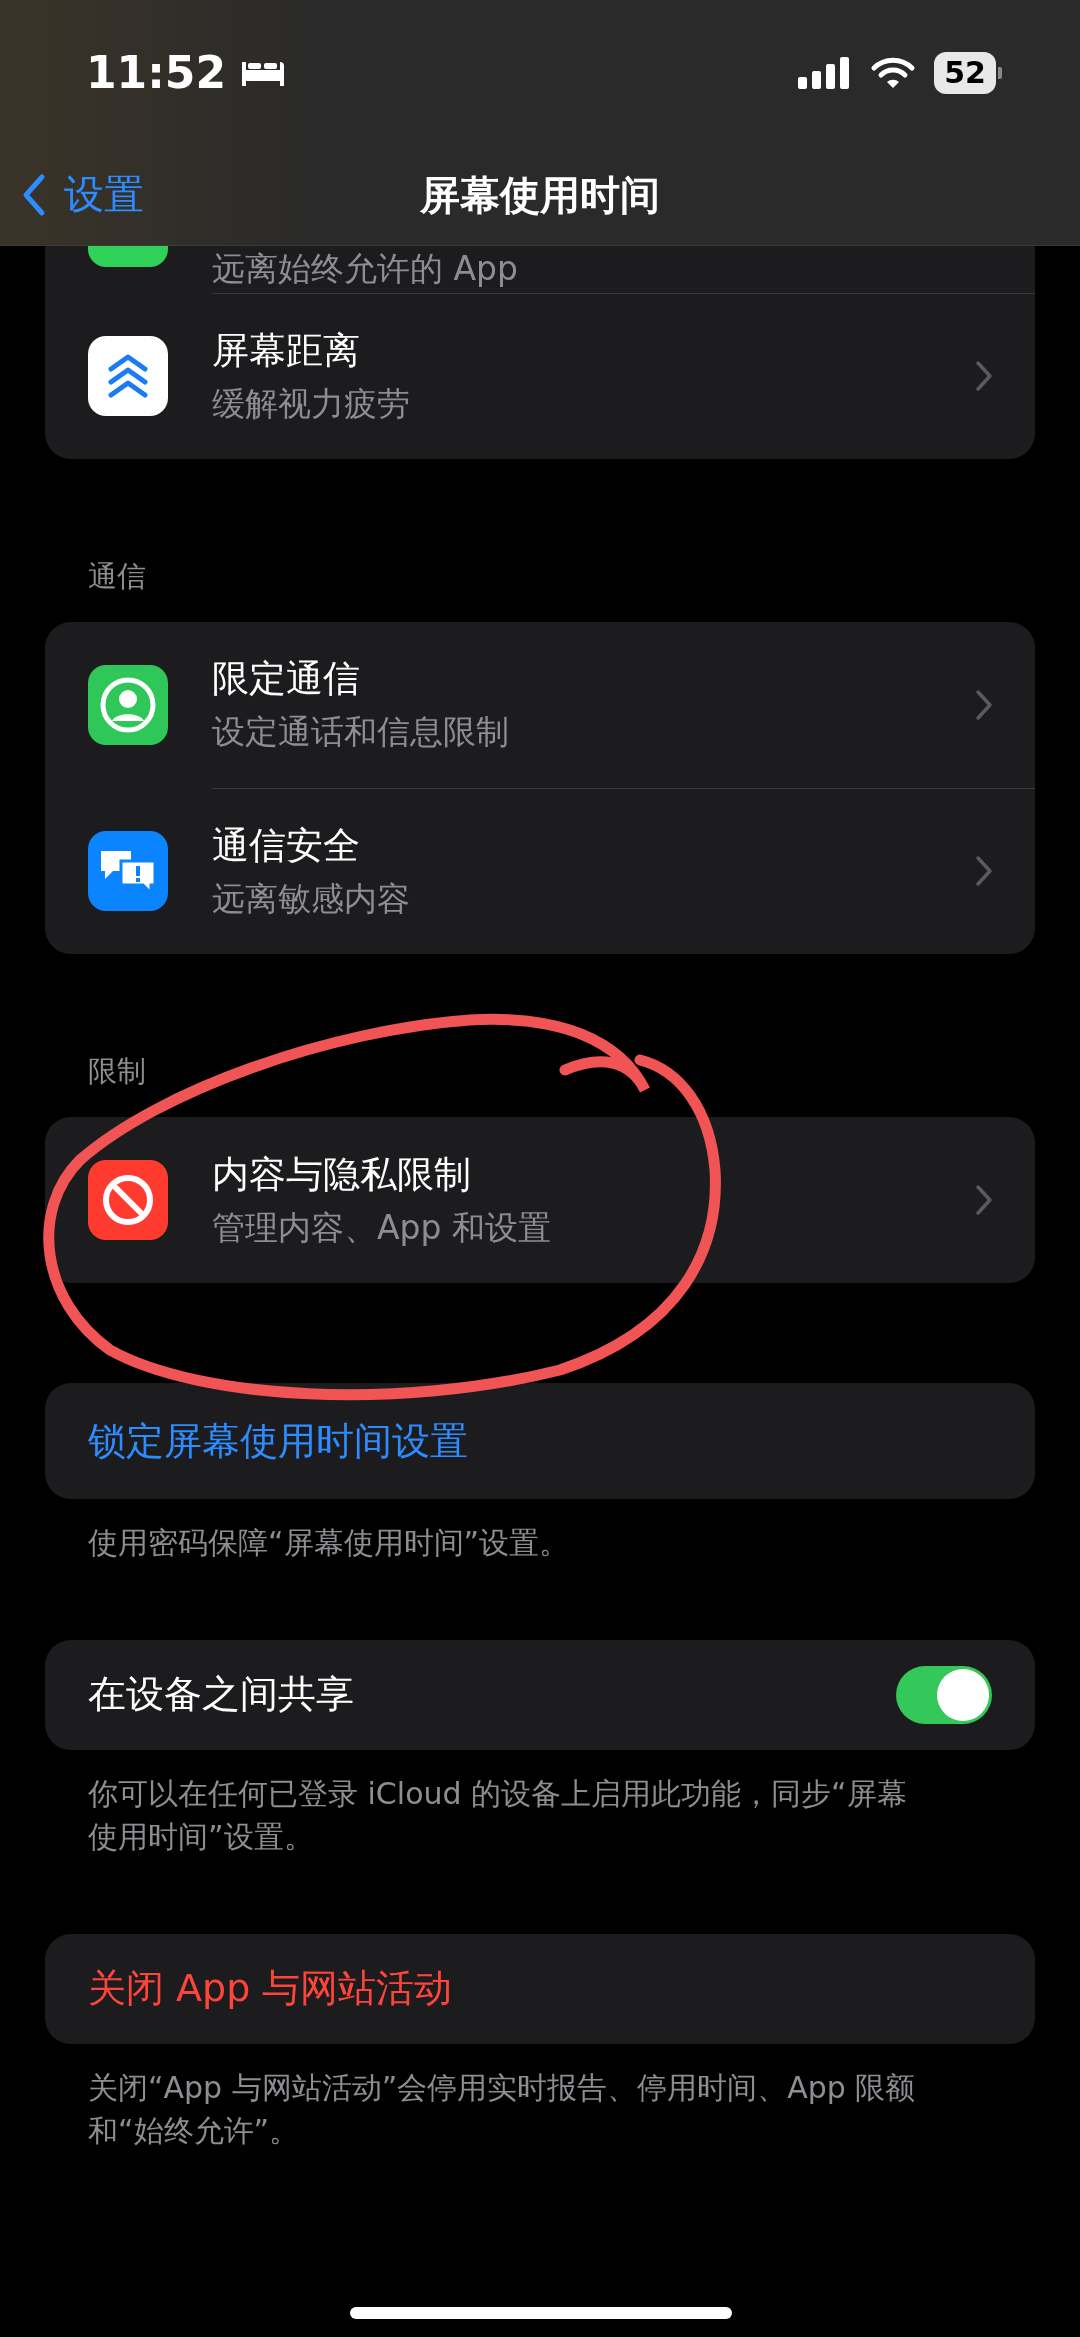 The width and height of the screenshot is (1080, 2337). I want to click on settings-row: 通信安全 远离敏感内容, so click(540, 871).